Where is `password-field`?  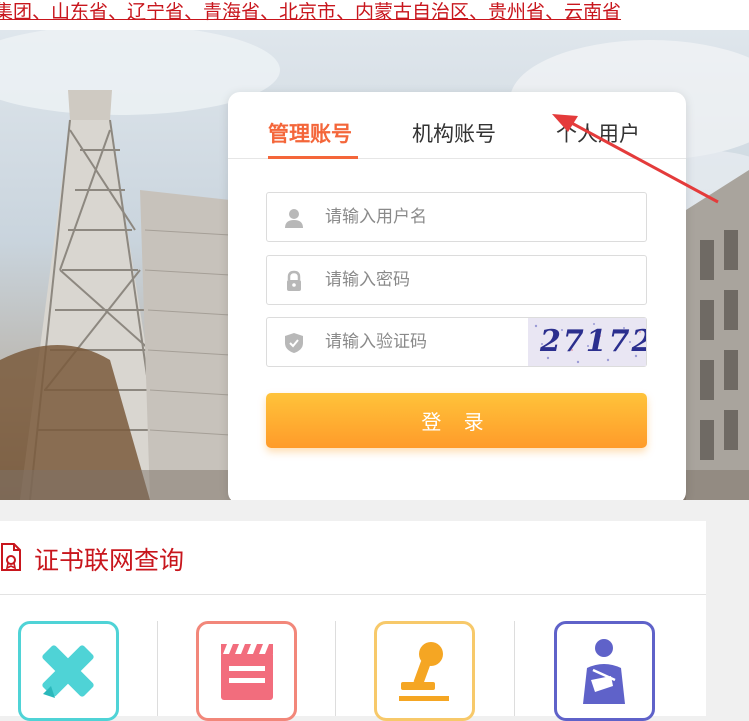
password-field is located at coordinates (456, 280).